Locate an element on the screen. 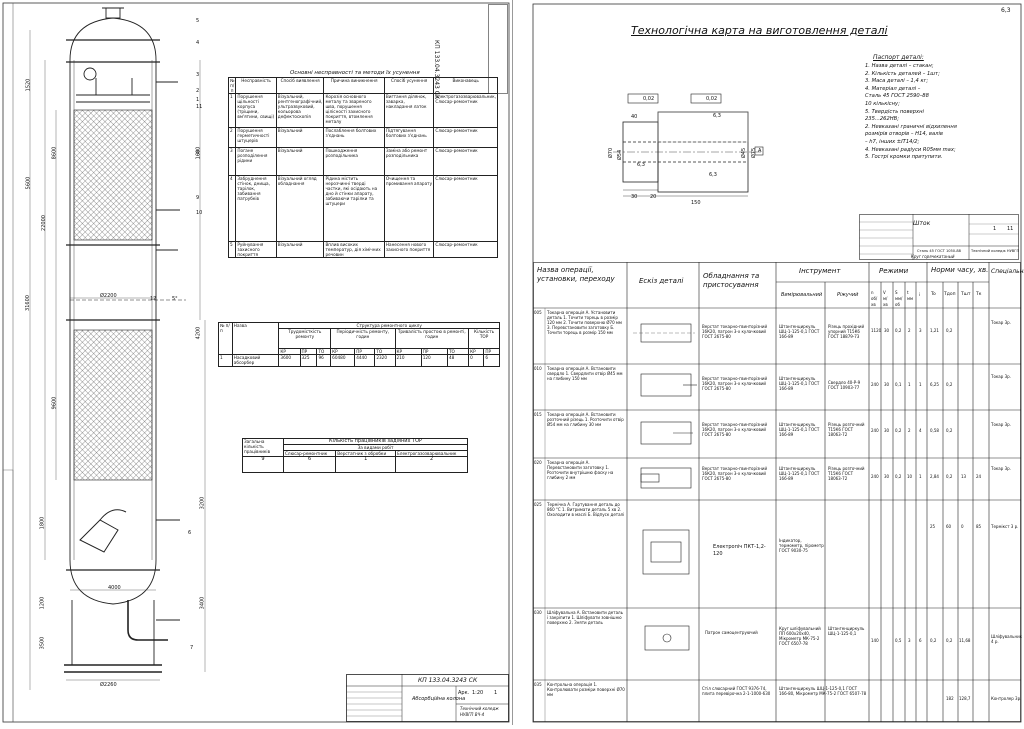 The height and width of the screenshot is (729, 1024). col-tools-cutting: Ріжучий is located at coordinates (848, 295).